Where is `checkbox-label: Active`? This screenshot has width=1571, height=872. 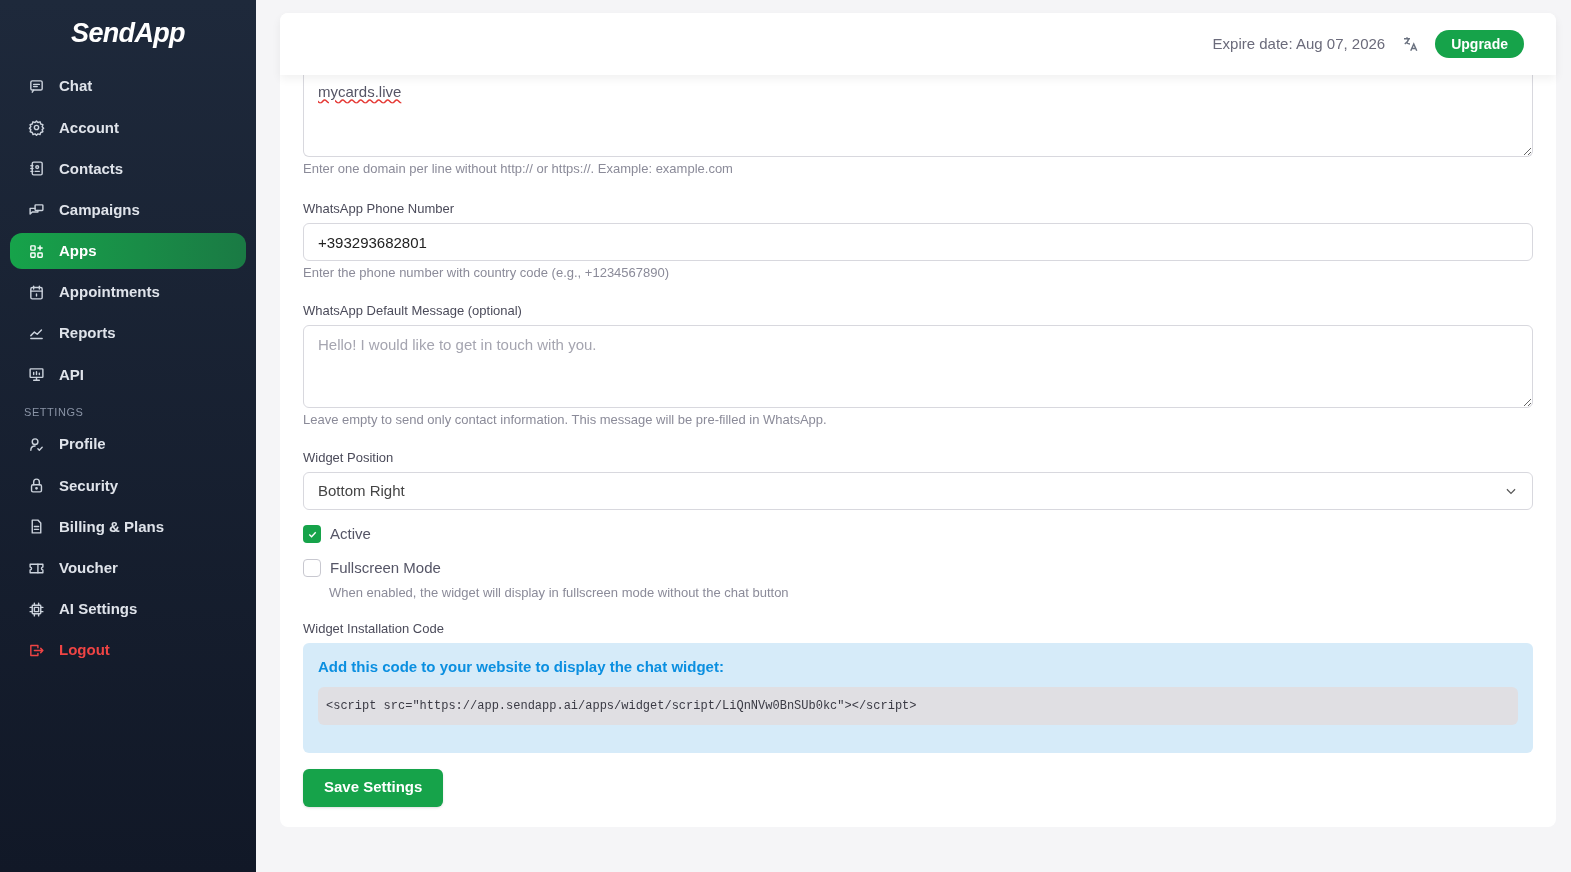 checkbox-label: Active is located at coordinates (350, 533).